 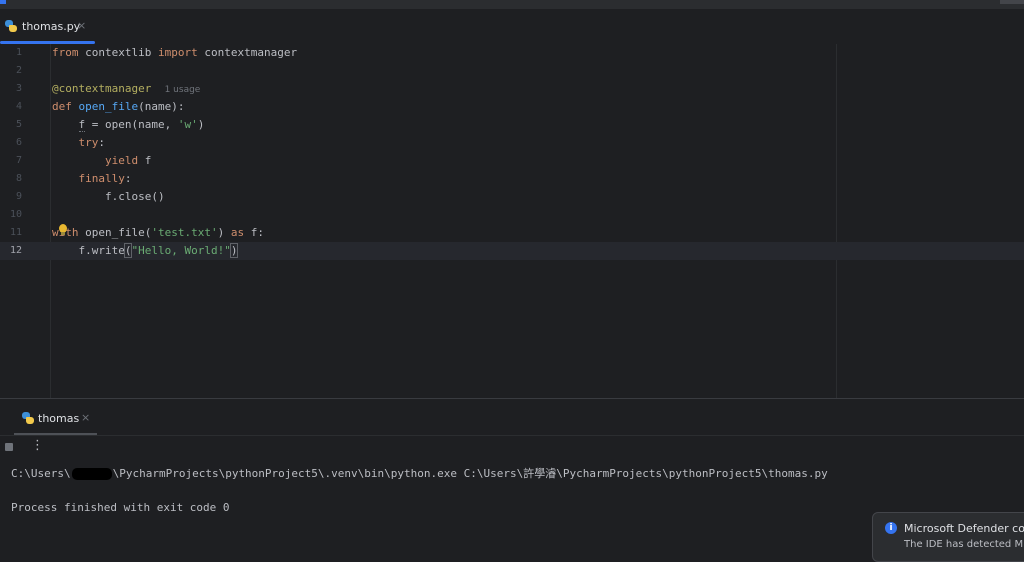 What do you see at coordinates (512, 27) in the screenshot?
I see `editor-tab-bar: thomas.py ×` at bounding box center [512, 27].